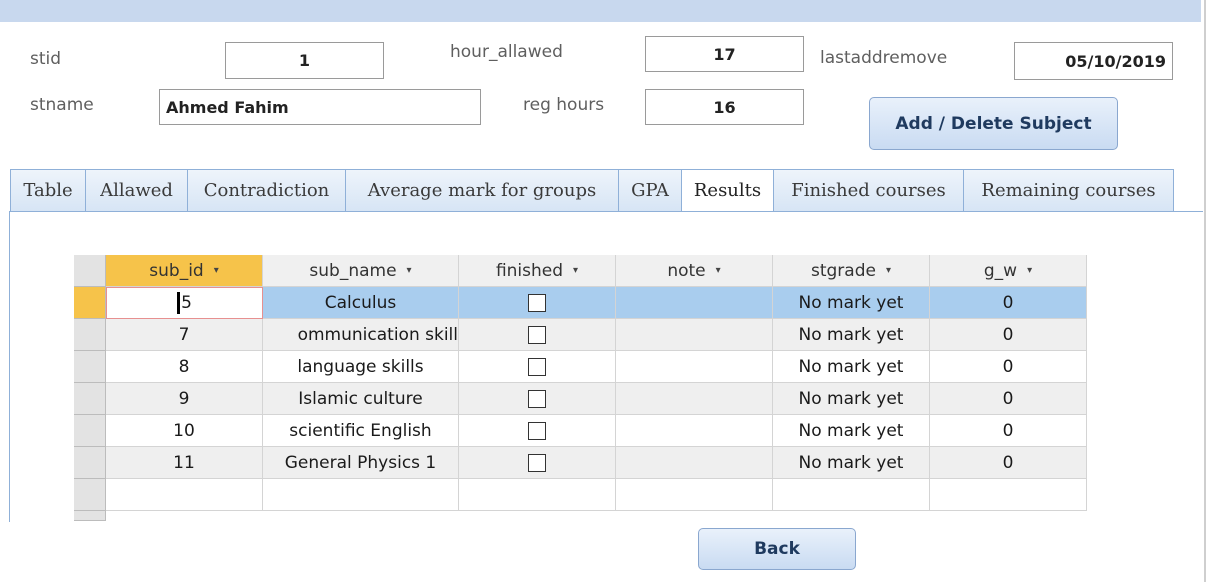 The height and width of the screenshot is (582, 1224). Describe the element at coordinates (184, 399) in the screenshot. I see `sub-id-cell: 9` at that location.